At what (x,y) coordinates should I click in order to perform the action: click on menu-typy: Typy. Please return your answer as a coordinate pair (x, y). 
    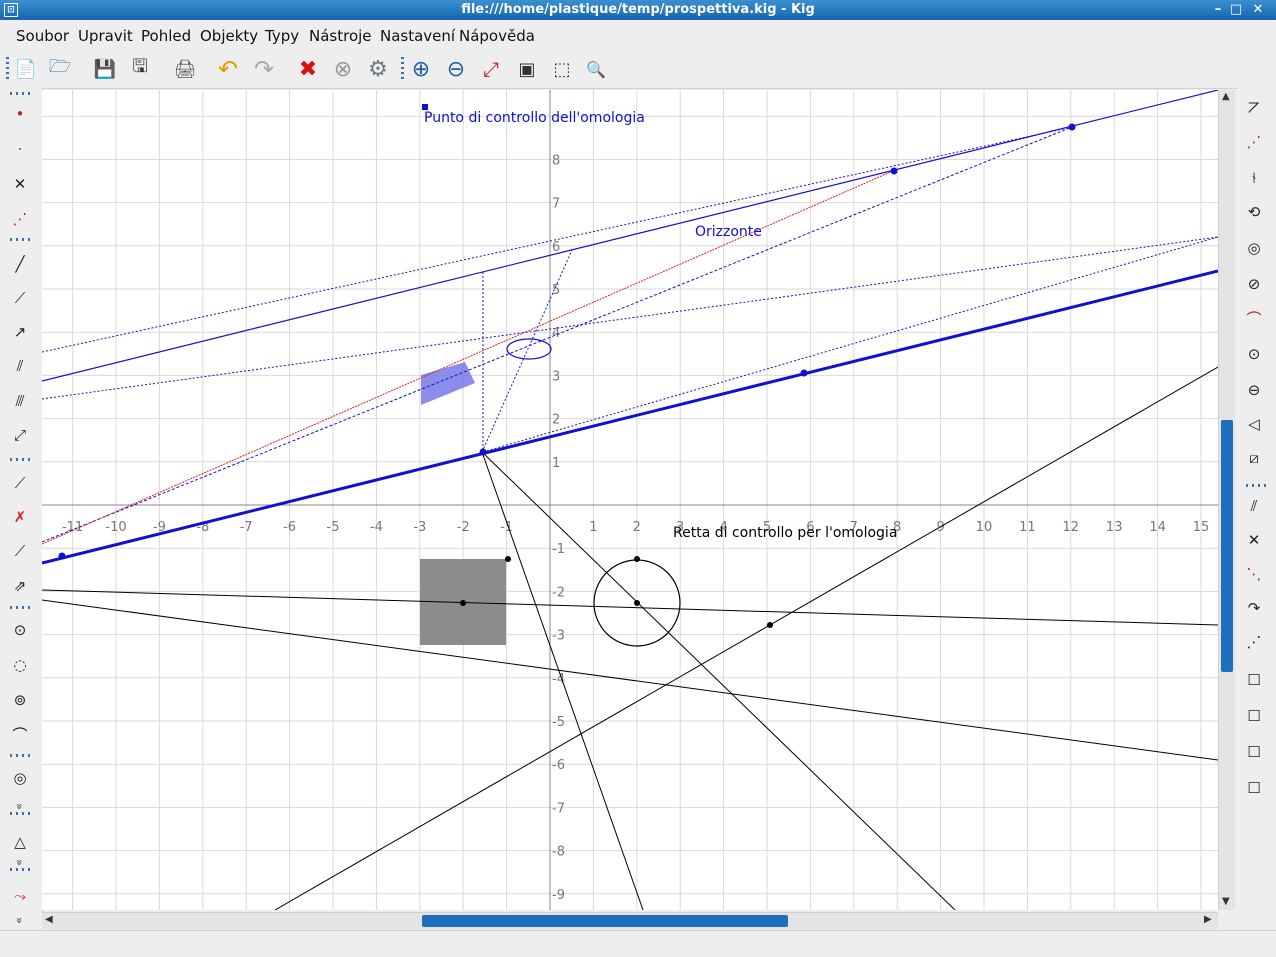
    Looking at the image, I should click on (282, 36).